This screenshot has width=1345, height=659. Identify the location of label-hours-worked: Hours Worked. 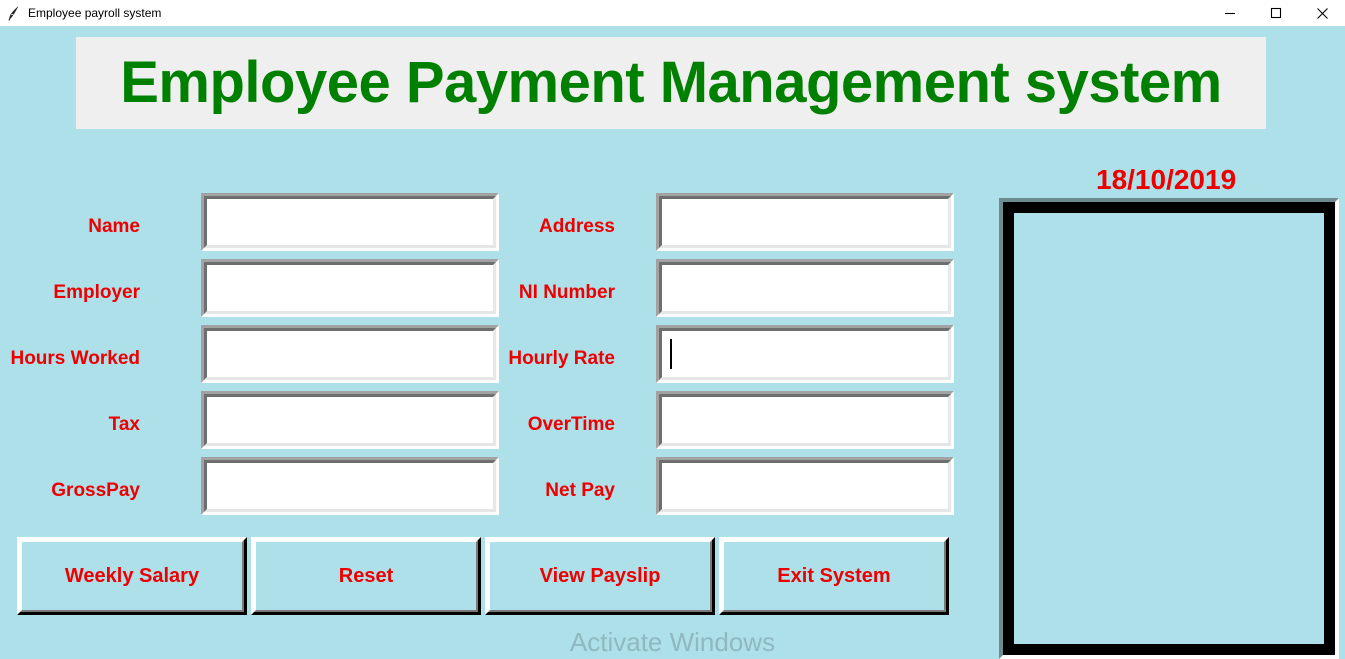
(75, 358).